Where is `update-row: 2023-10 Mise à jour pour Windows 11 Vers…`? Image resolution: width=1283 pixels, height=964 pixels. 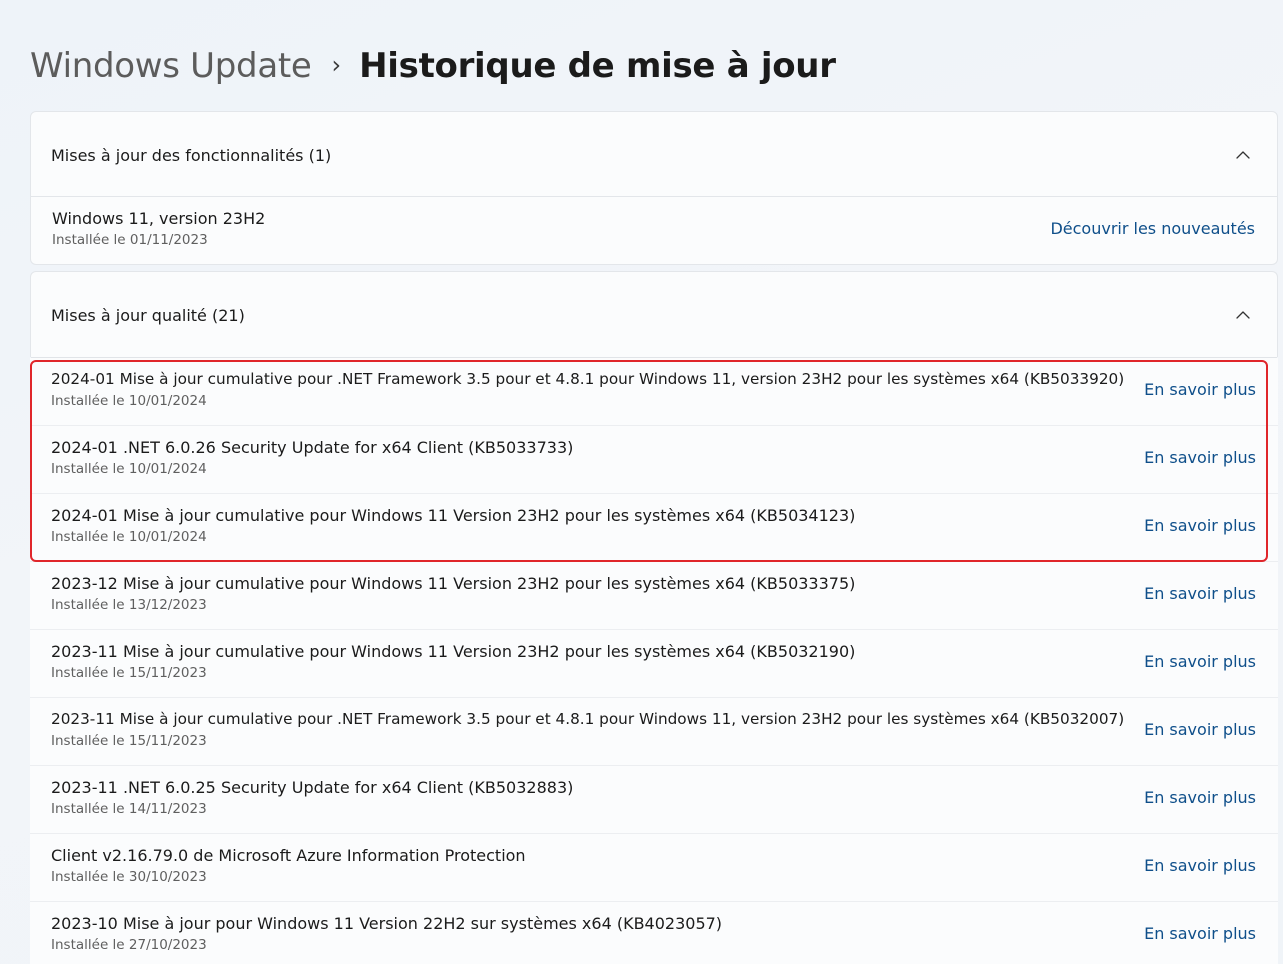 update-row: 2023-10 Mise à jour pour Windows 11 Vers… is located at coordinates (654, 933).